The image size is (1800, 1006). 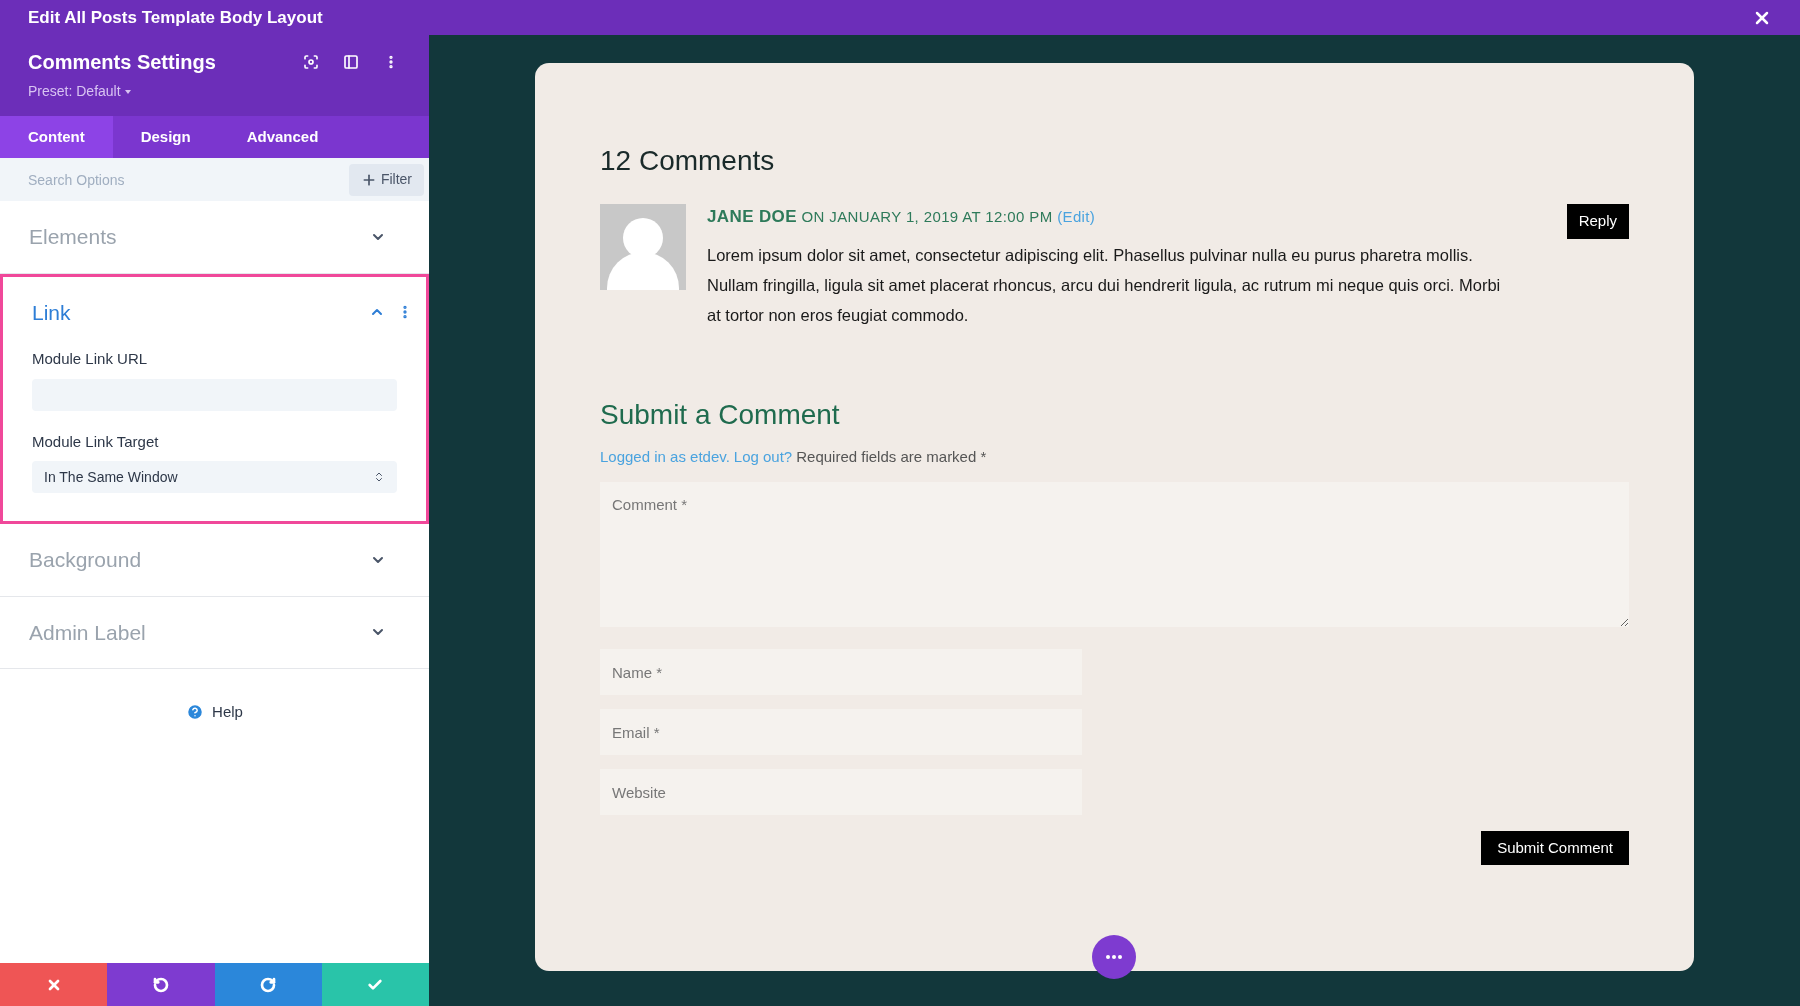 I want to click on redo-button, so click(x=268, y=984).